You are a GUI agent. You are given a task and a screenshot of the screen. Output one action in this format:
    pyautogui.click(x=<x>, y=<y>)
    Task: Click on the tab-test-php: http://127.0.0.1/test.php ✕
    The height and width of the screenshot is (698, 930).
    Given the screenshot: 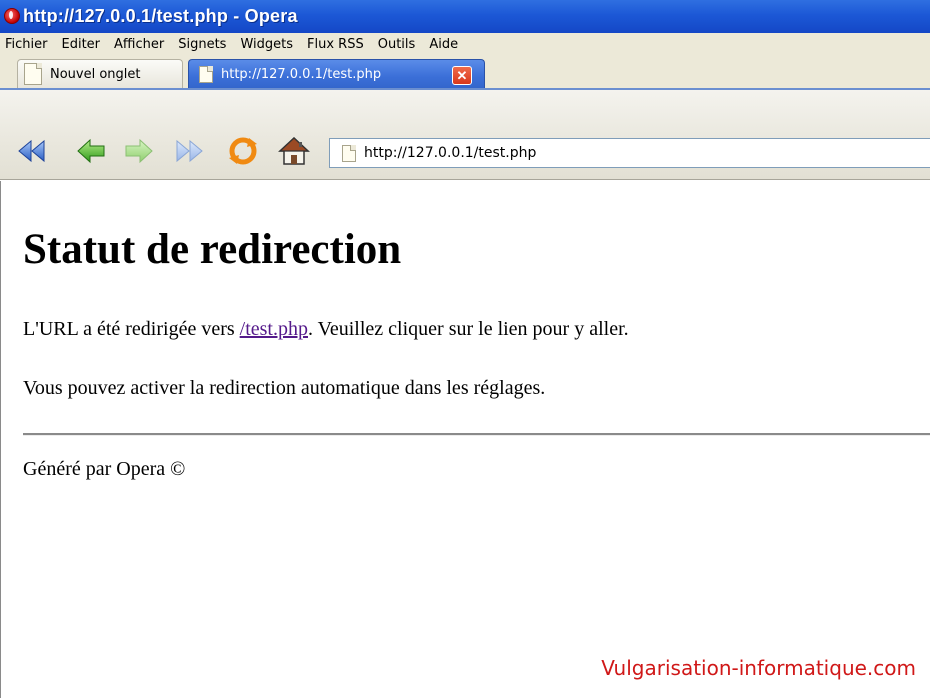 What is the action you would take?
    pyautogui.click(x=336, y=73)
    